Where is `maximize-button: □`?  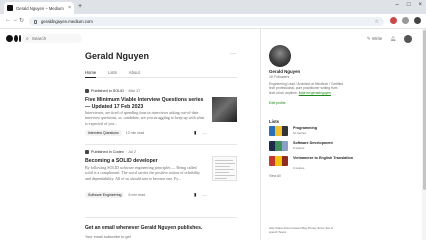 maximize-button: □ is located at coordinates (409, 5).